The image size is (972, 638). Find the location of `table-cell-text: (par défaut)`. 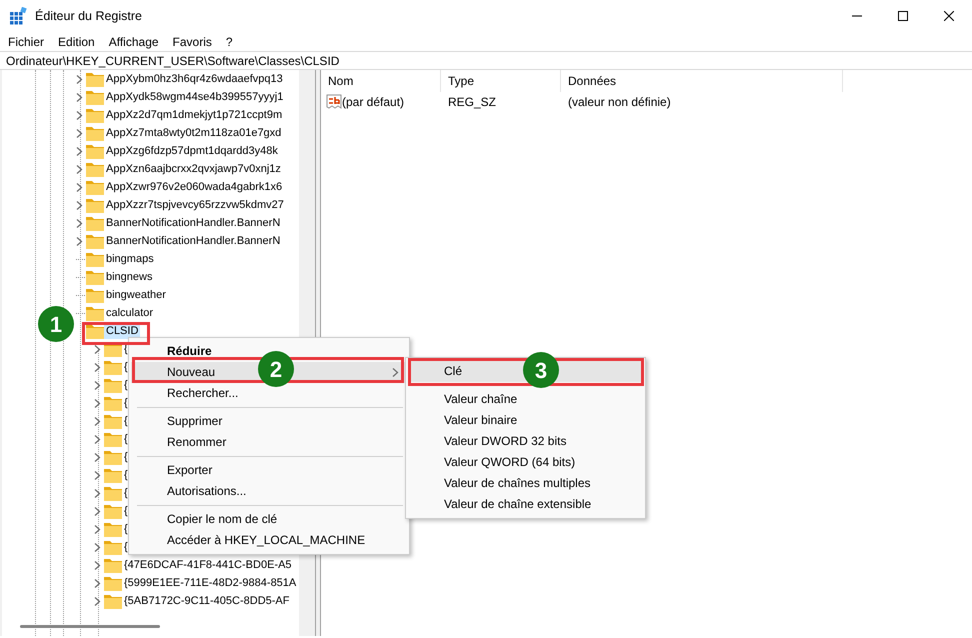

table-cell-text: (par défaut) is located at coordinates (373, 102).